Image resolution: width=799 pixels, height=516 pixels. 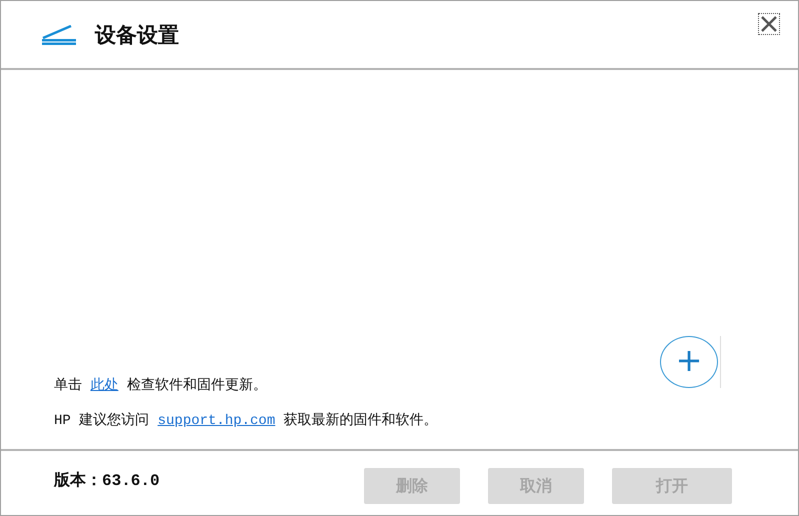 I want to click on info-text: HP 建议您访问 support.hp.com 获取最新的固件和软件。, so click(x=246, y=420).